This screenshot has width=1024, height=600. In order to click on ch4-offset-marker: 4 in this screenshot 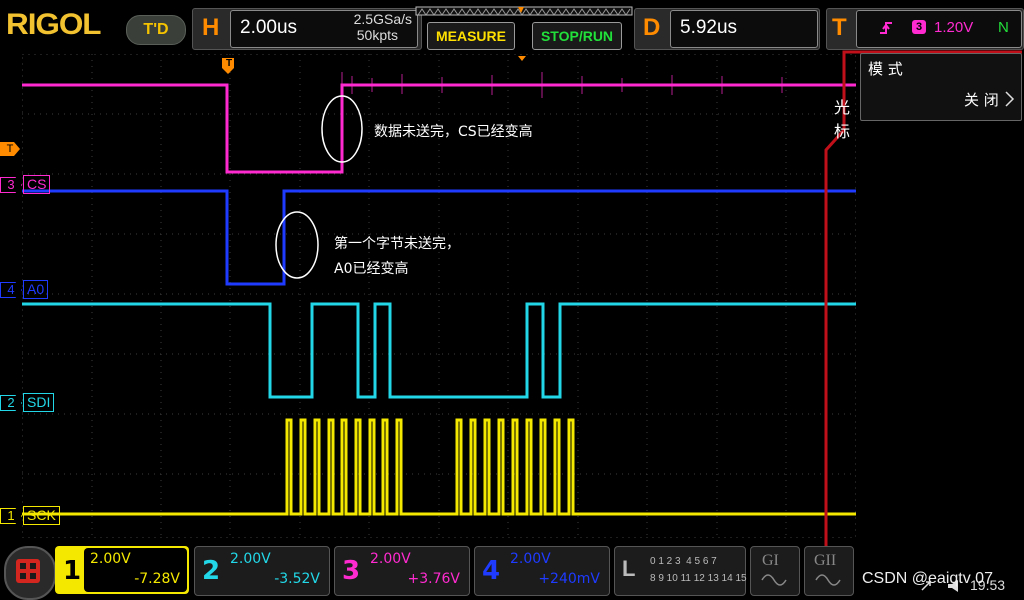, I will do `click(11, 290)`.